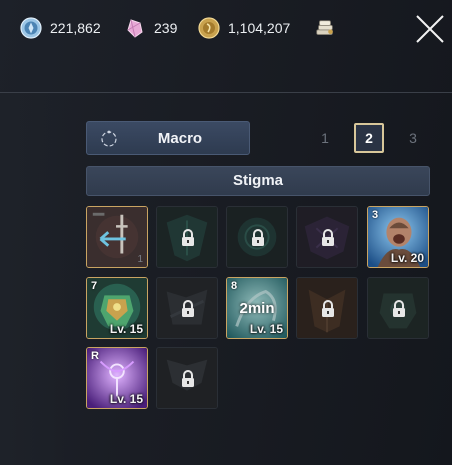  What do you see at coordinates (117, 308) in the screenshot?
I see `stigma-slot-6: 7 Lv. 15` at bounding box center [117, 308].